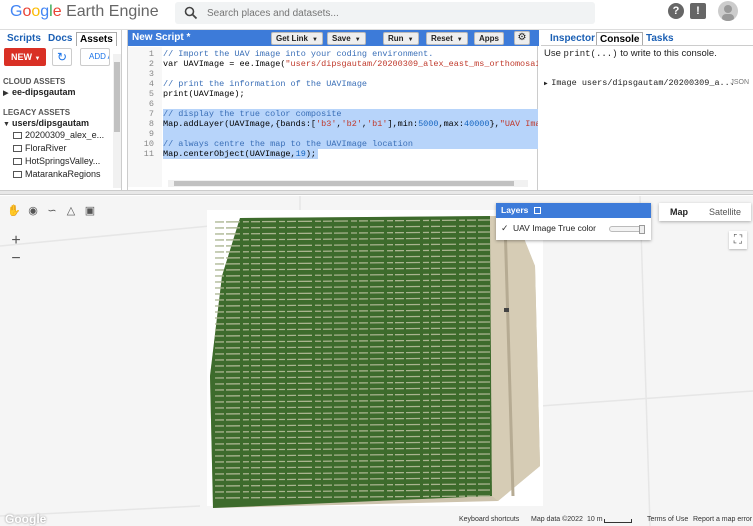 Image resolution: width=753 pixels, height=526 pixels. I want to click on line-number: 2, so click(151, 64).